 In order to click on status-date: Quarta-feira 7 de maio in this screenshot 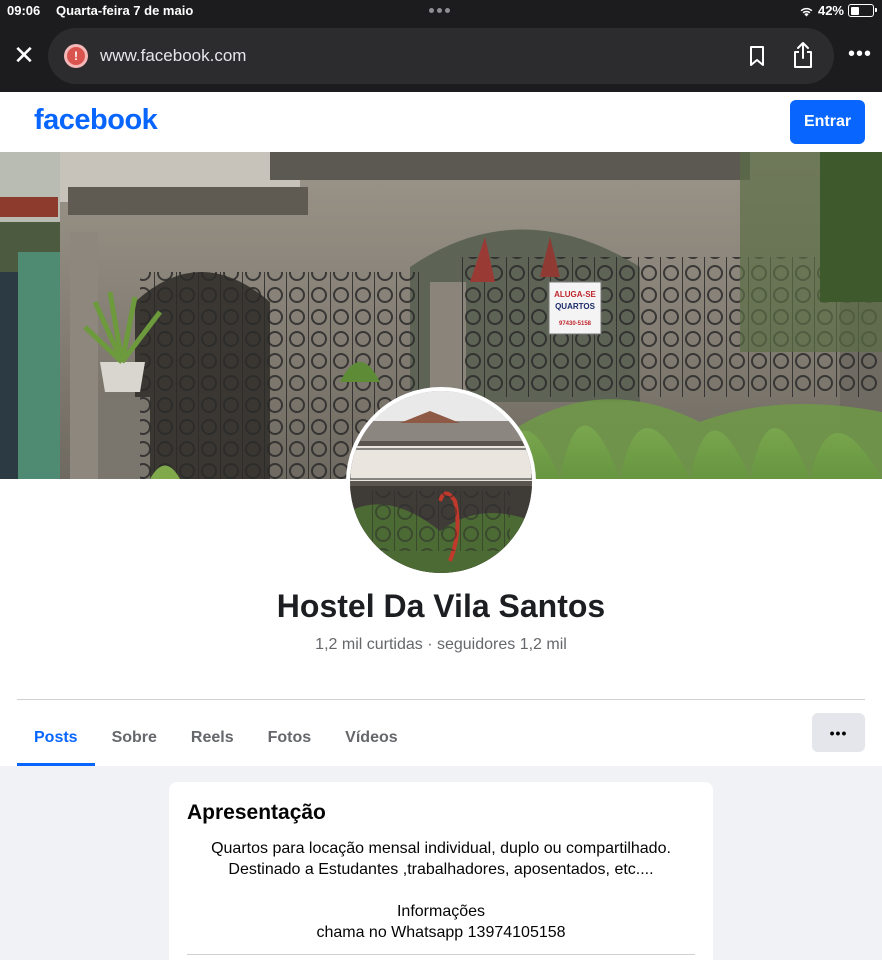, I will do `click(125, 10)`.